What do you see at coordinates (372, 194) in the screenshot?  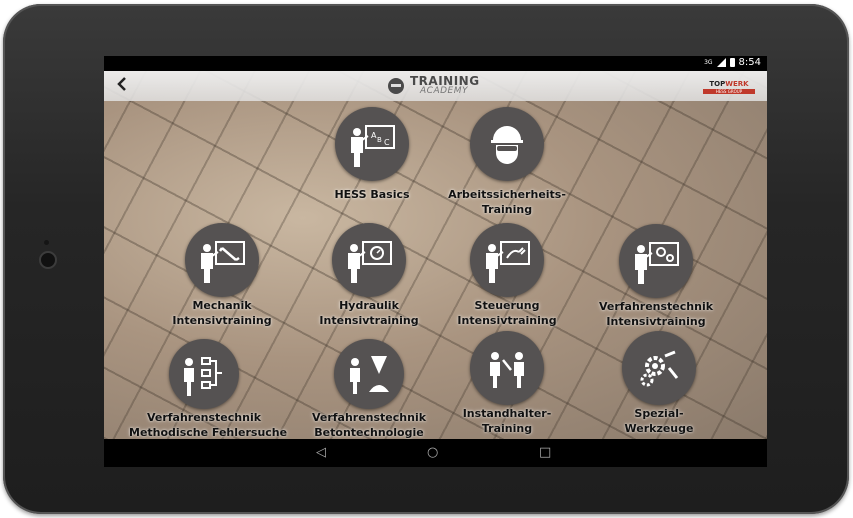 I see `tile-label-line1: HESS Basics` at bounding box center [372, 194].